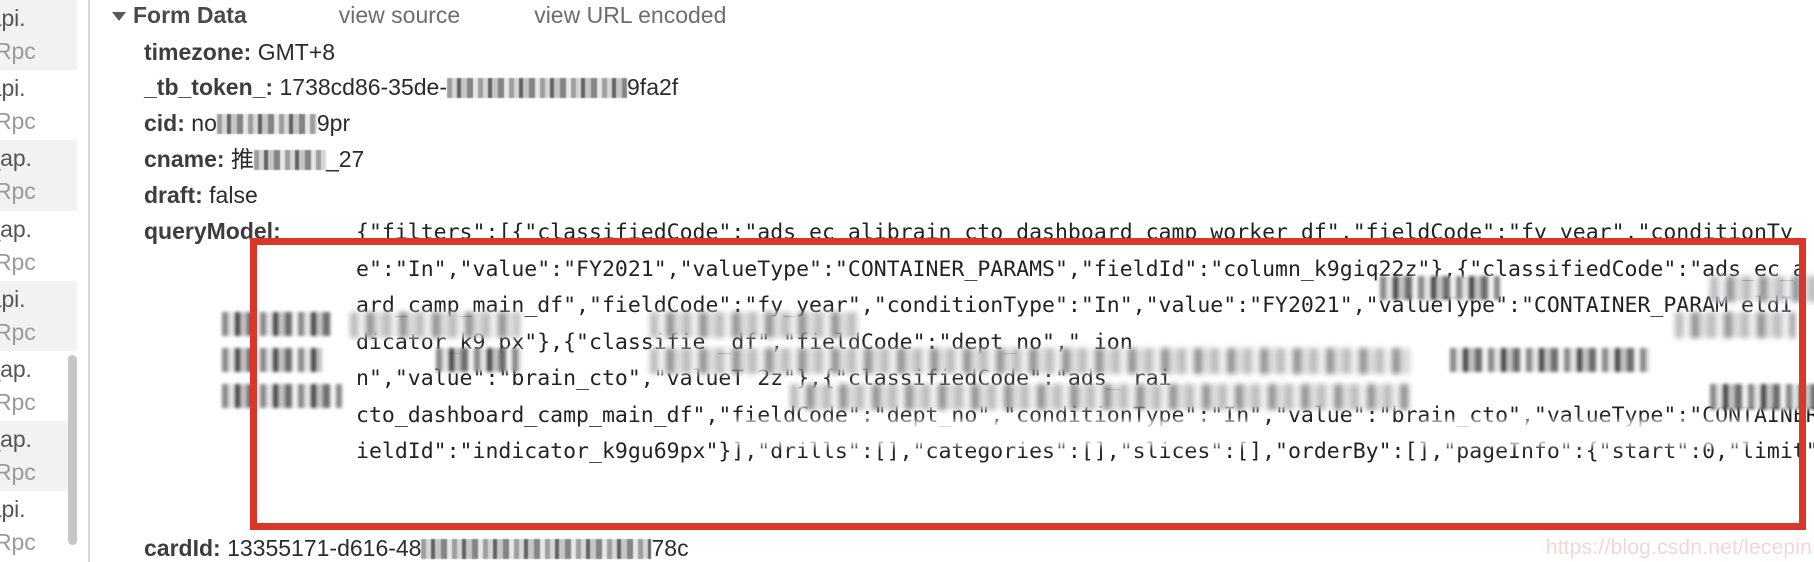  What do you see at coordinates (1678, 547) in the screenshot?
I see `csdn-watermark: https://blog.csdn.net/lecepin` at bounding box center [1678, 547].